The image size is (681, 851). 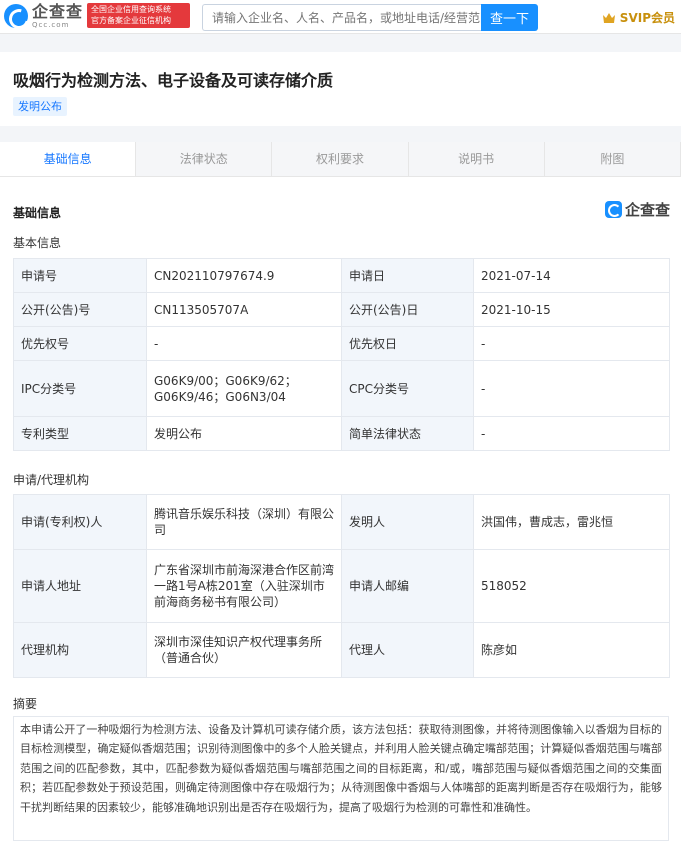 I want to click on crown-icon, so click(x=608, y=17).